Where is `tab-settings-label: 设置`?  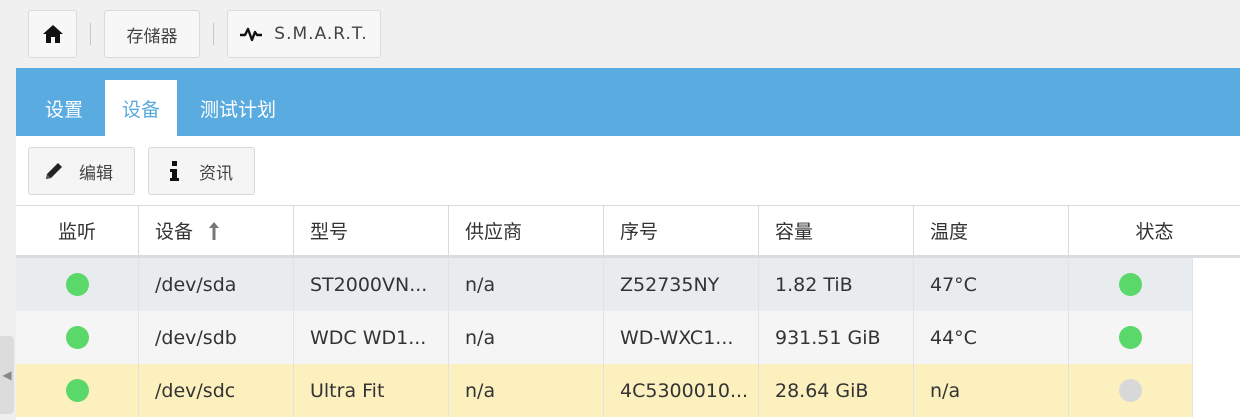
tab-settings-label: 设置 is located at coordinates (63, 109).